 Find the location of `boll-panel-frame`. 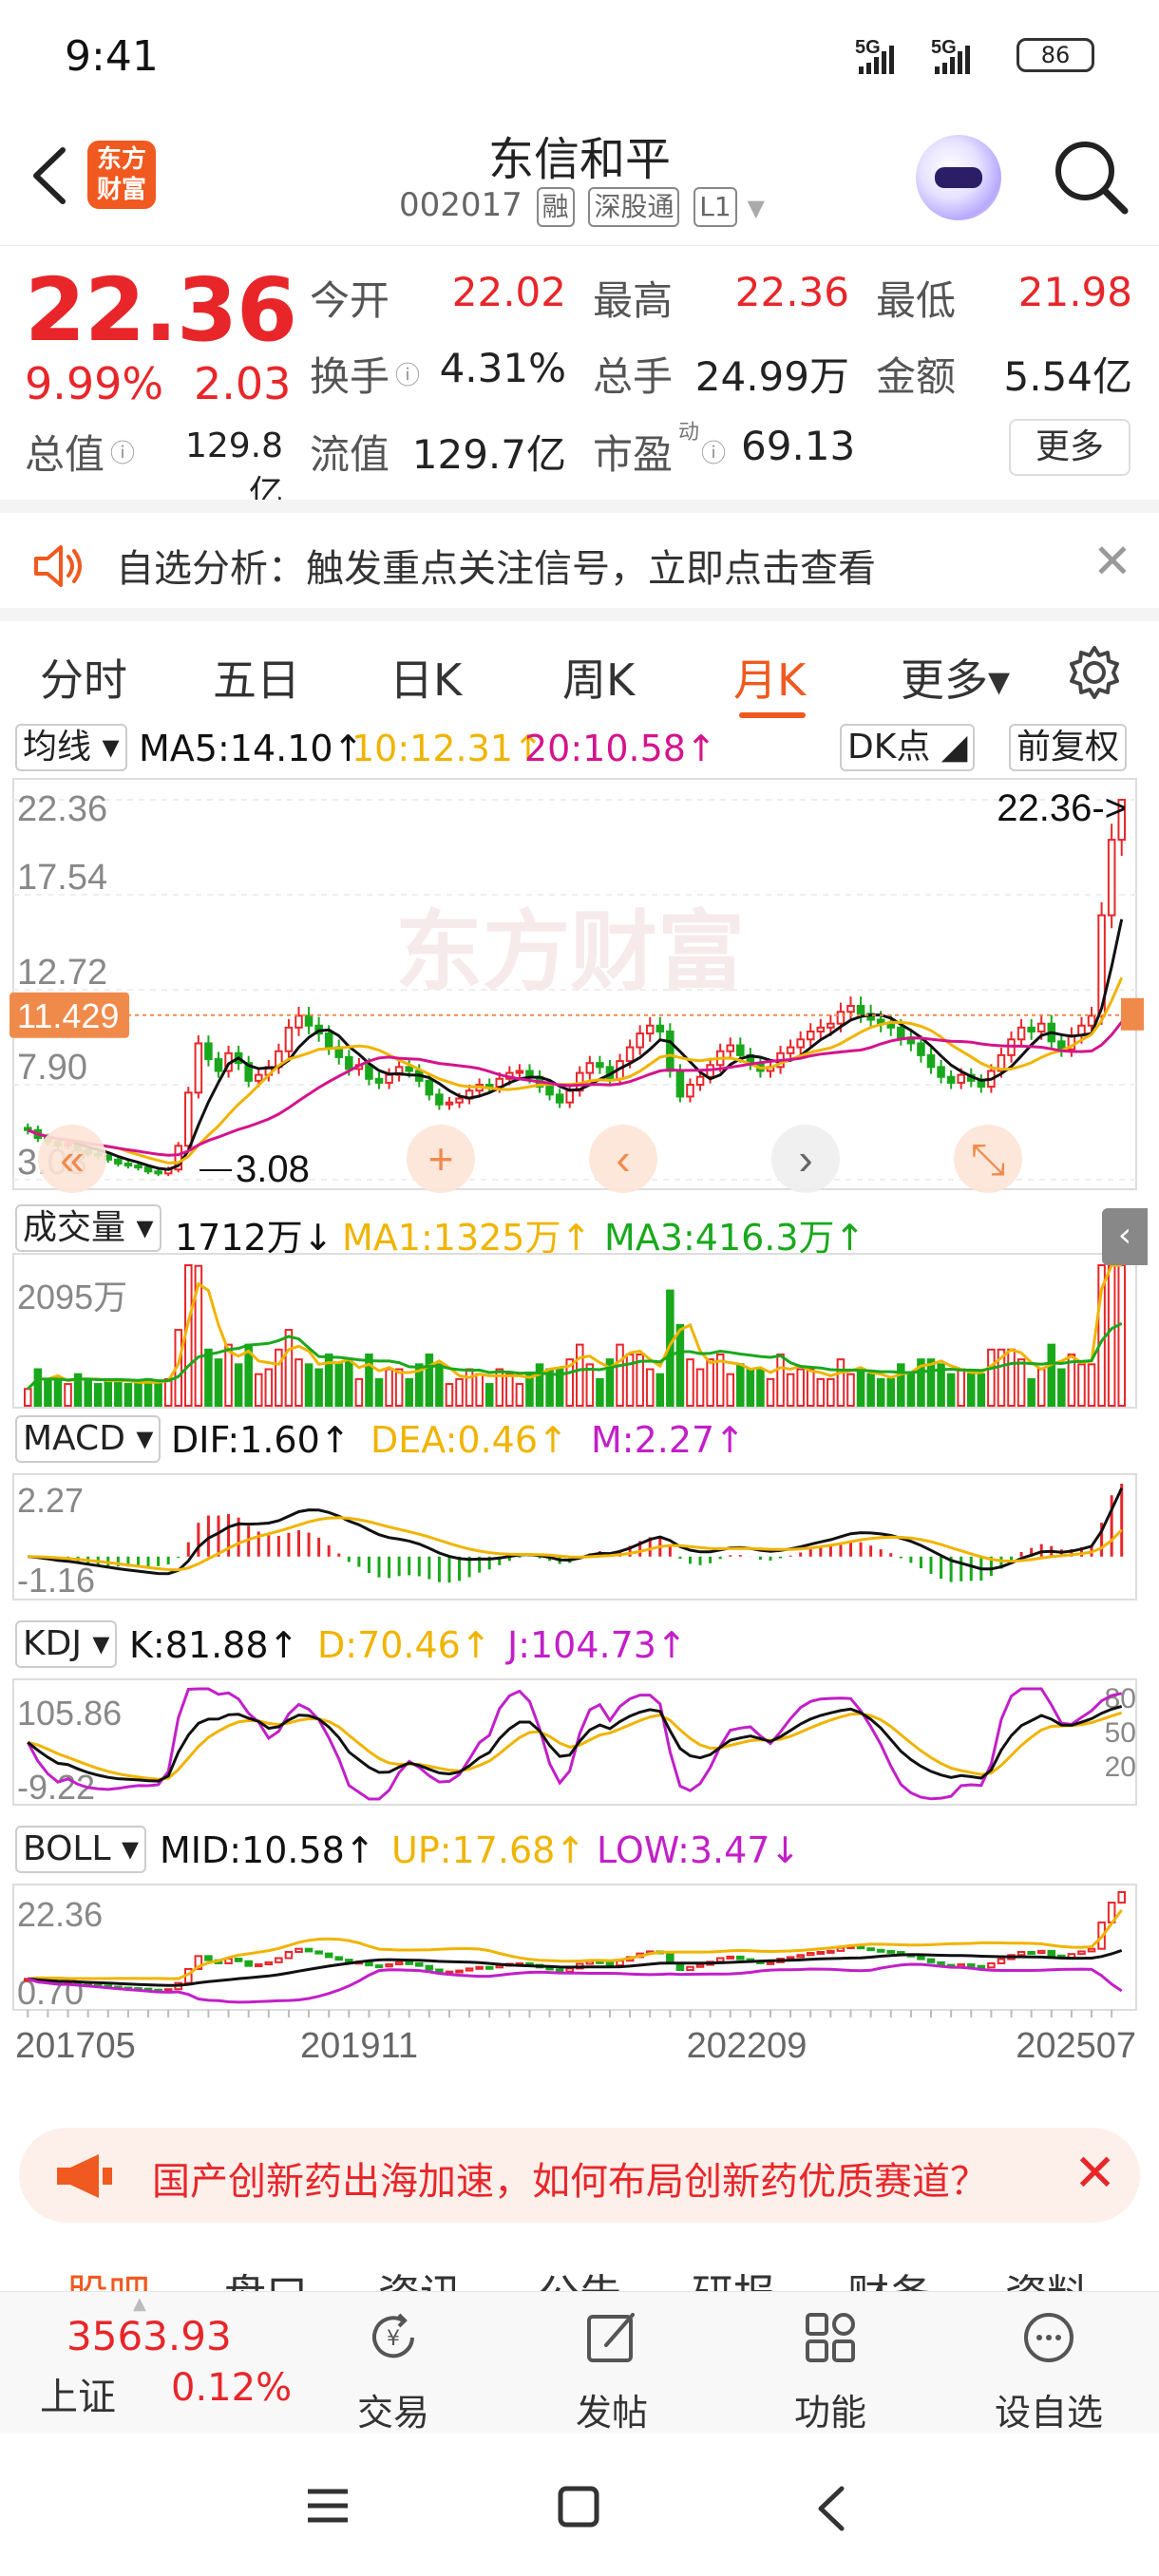

boll-panel-frame is located at coordinates (574, 1948).